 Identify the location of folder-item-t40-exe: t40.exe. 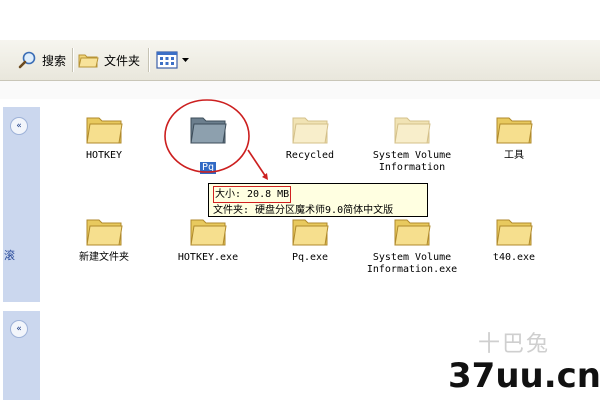
(514, 239).